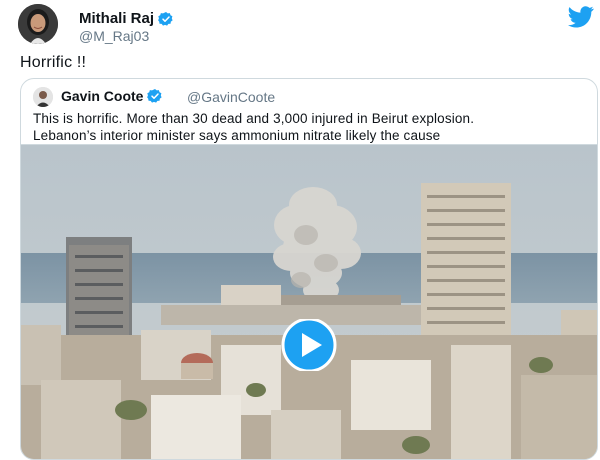 The width and height of the screenshot is (600, 460). I want to click on play-button, so click(309, 345).